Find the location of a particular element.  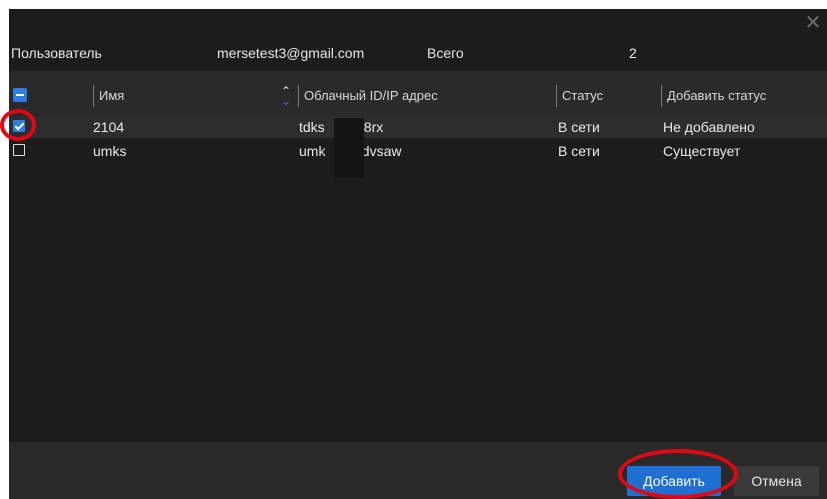

add-status: Не добавлено is located at coordinates (709, 127).